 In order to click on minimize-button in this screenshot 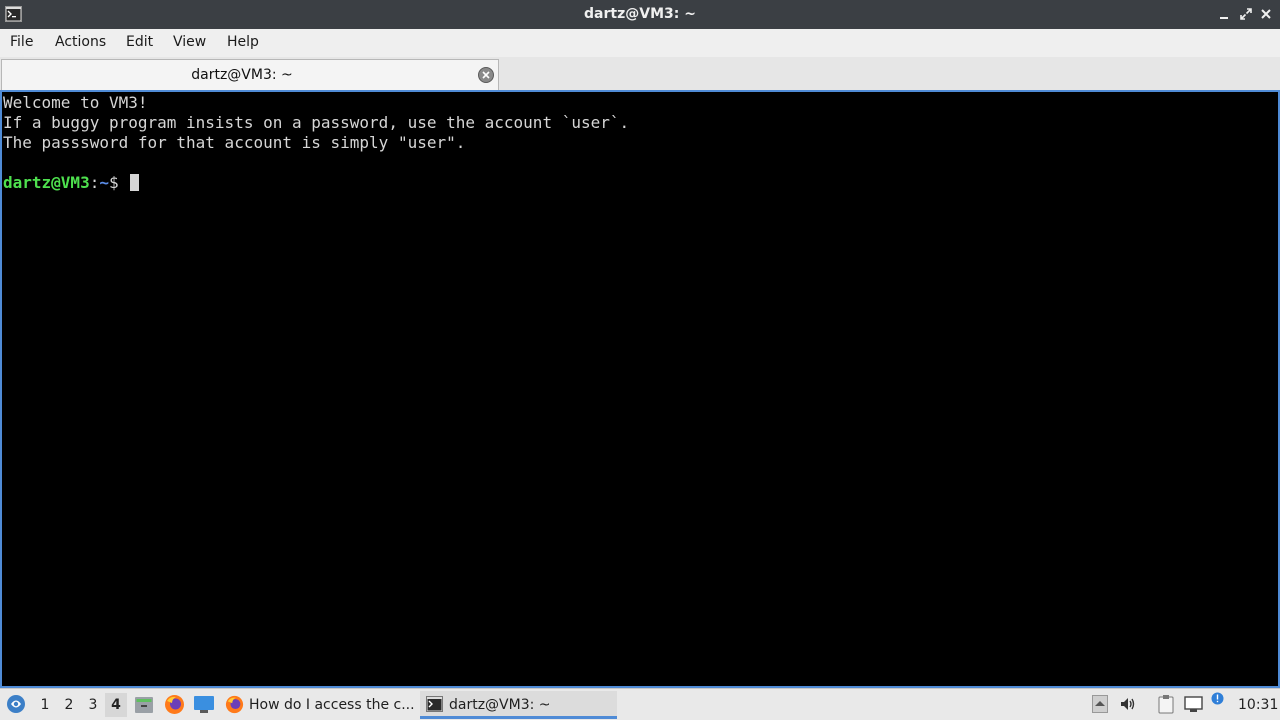, I will do `click(1224, 14)`.